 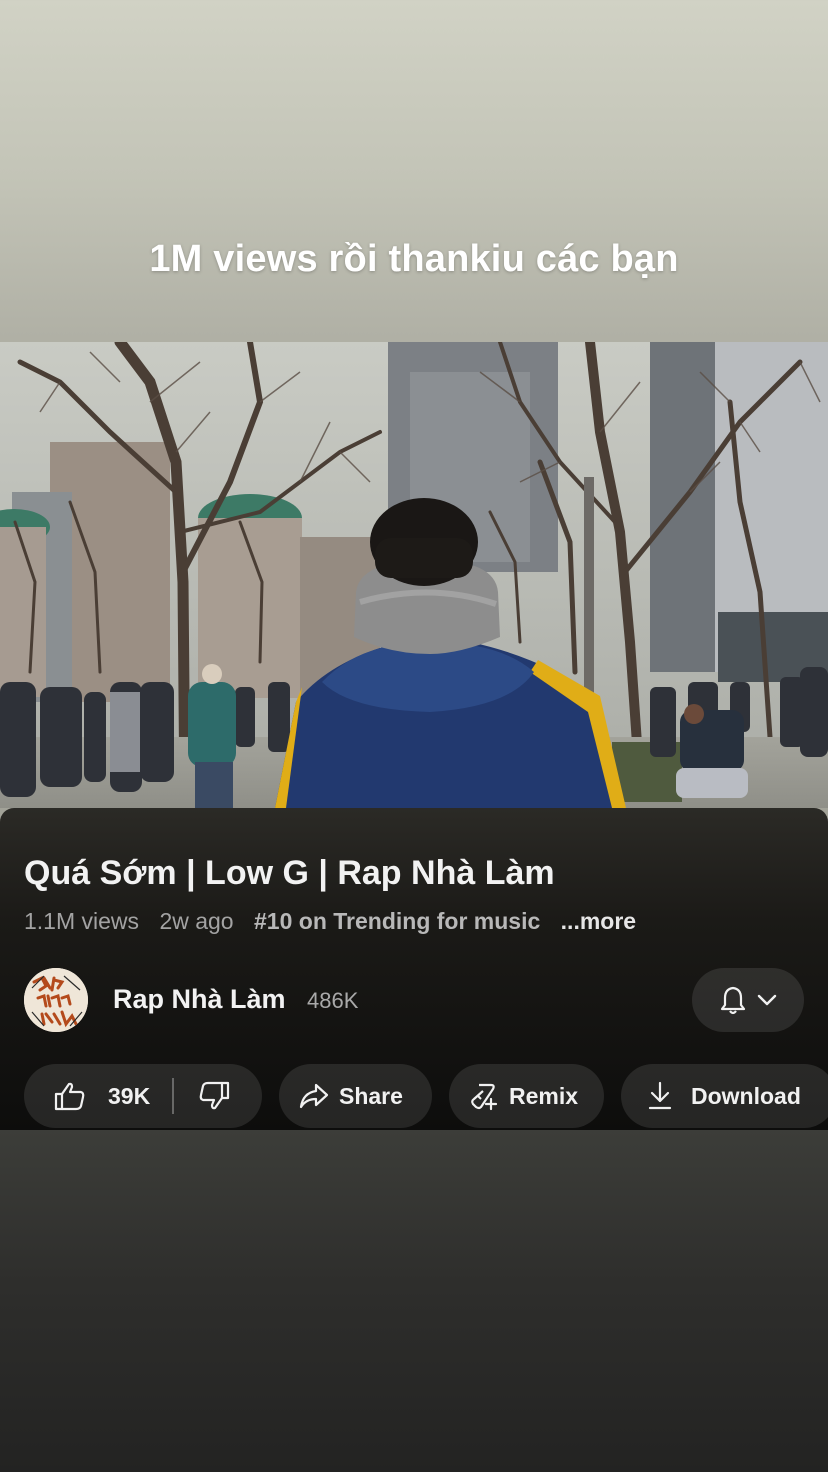 I want to click on download-label: Download, so click(x=746, y=1095).